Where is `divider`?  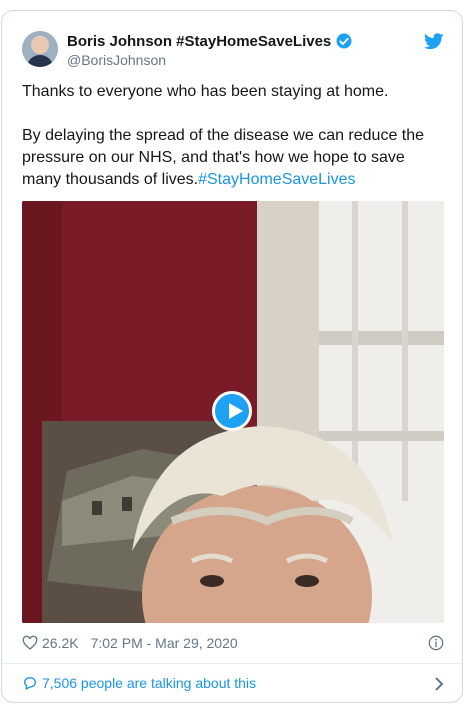 divider is located at coordinates (232, 663).